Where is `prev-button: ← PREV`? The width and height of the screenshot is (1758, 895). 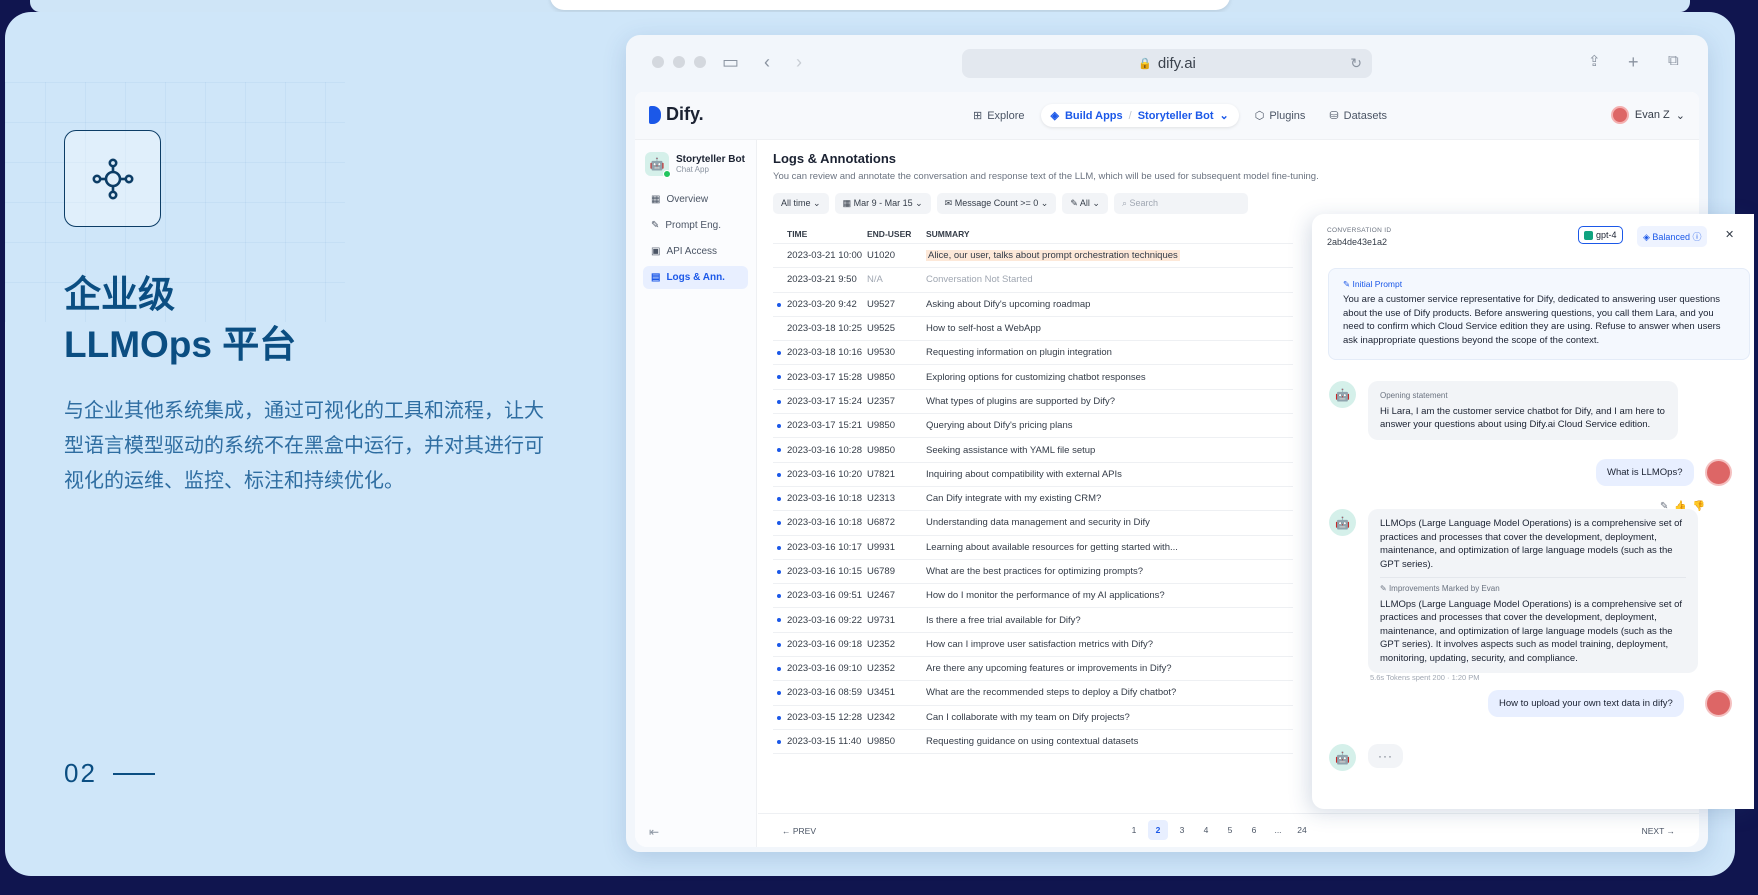 prev-button: ← PREV is located at coordinates (799, 831).